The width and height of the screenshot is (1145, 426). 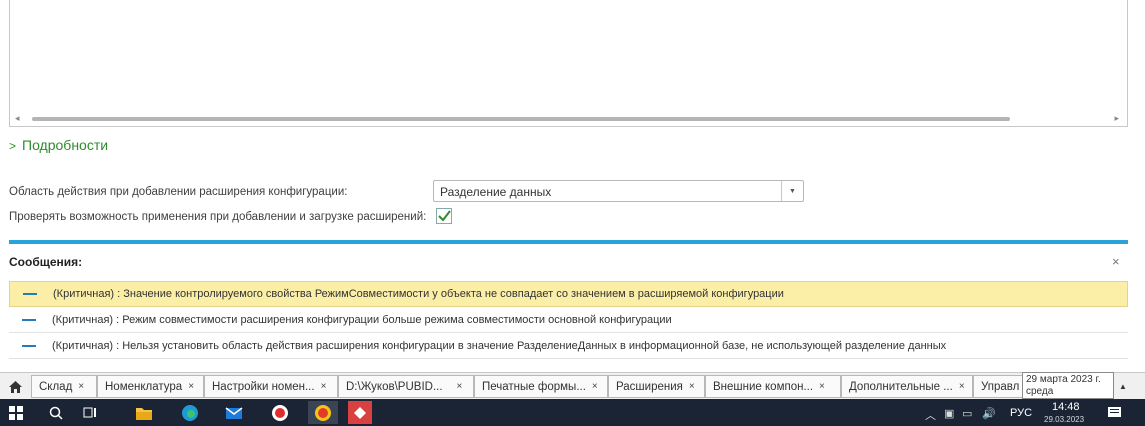 What do you see at coordinates (144, 413) in the screenshot?
I see `file-explorer-icon` at bounding box center [144, 413].